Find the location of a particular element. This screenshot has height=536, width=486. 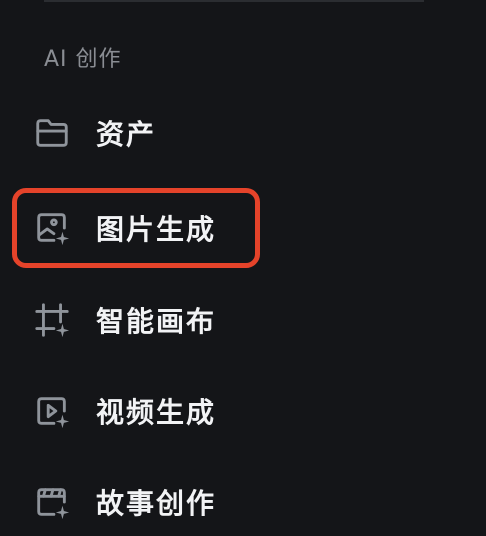

sidebar-item-label: 智能画布 is located at coordinates (156, 321).